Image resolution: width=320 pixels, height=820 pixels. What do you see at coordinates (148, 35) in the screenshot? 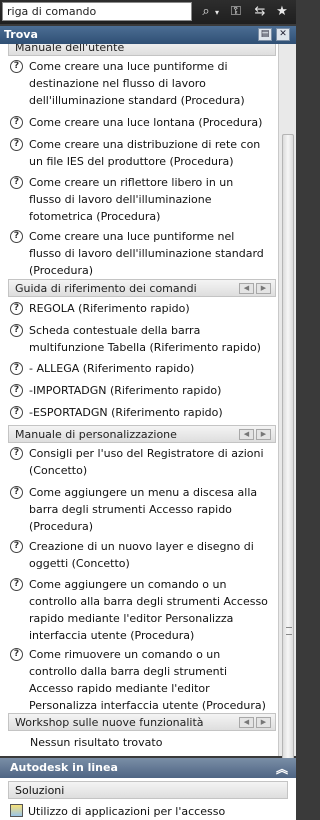
I see `panel-header: Trova ▤ ✕` at bounding box center [148, 35].